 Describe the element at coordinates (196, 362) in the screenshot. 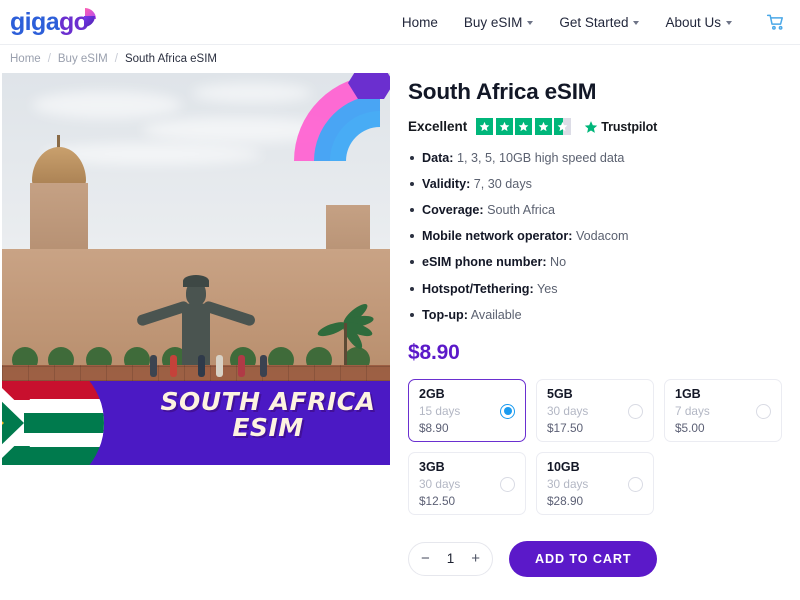

I see `visitors` at that location.